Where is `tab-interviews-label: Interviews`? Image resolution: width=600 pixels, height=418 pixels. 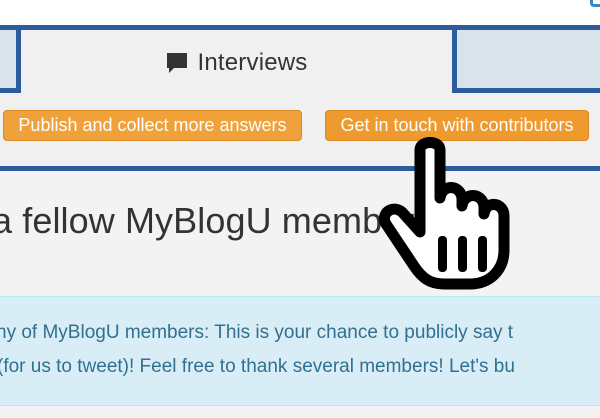 tab-interviews-label: Interviews is located at coordinates (252, 62).